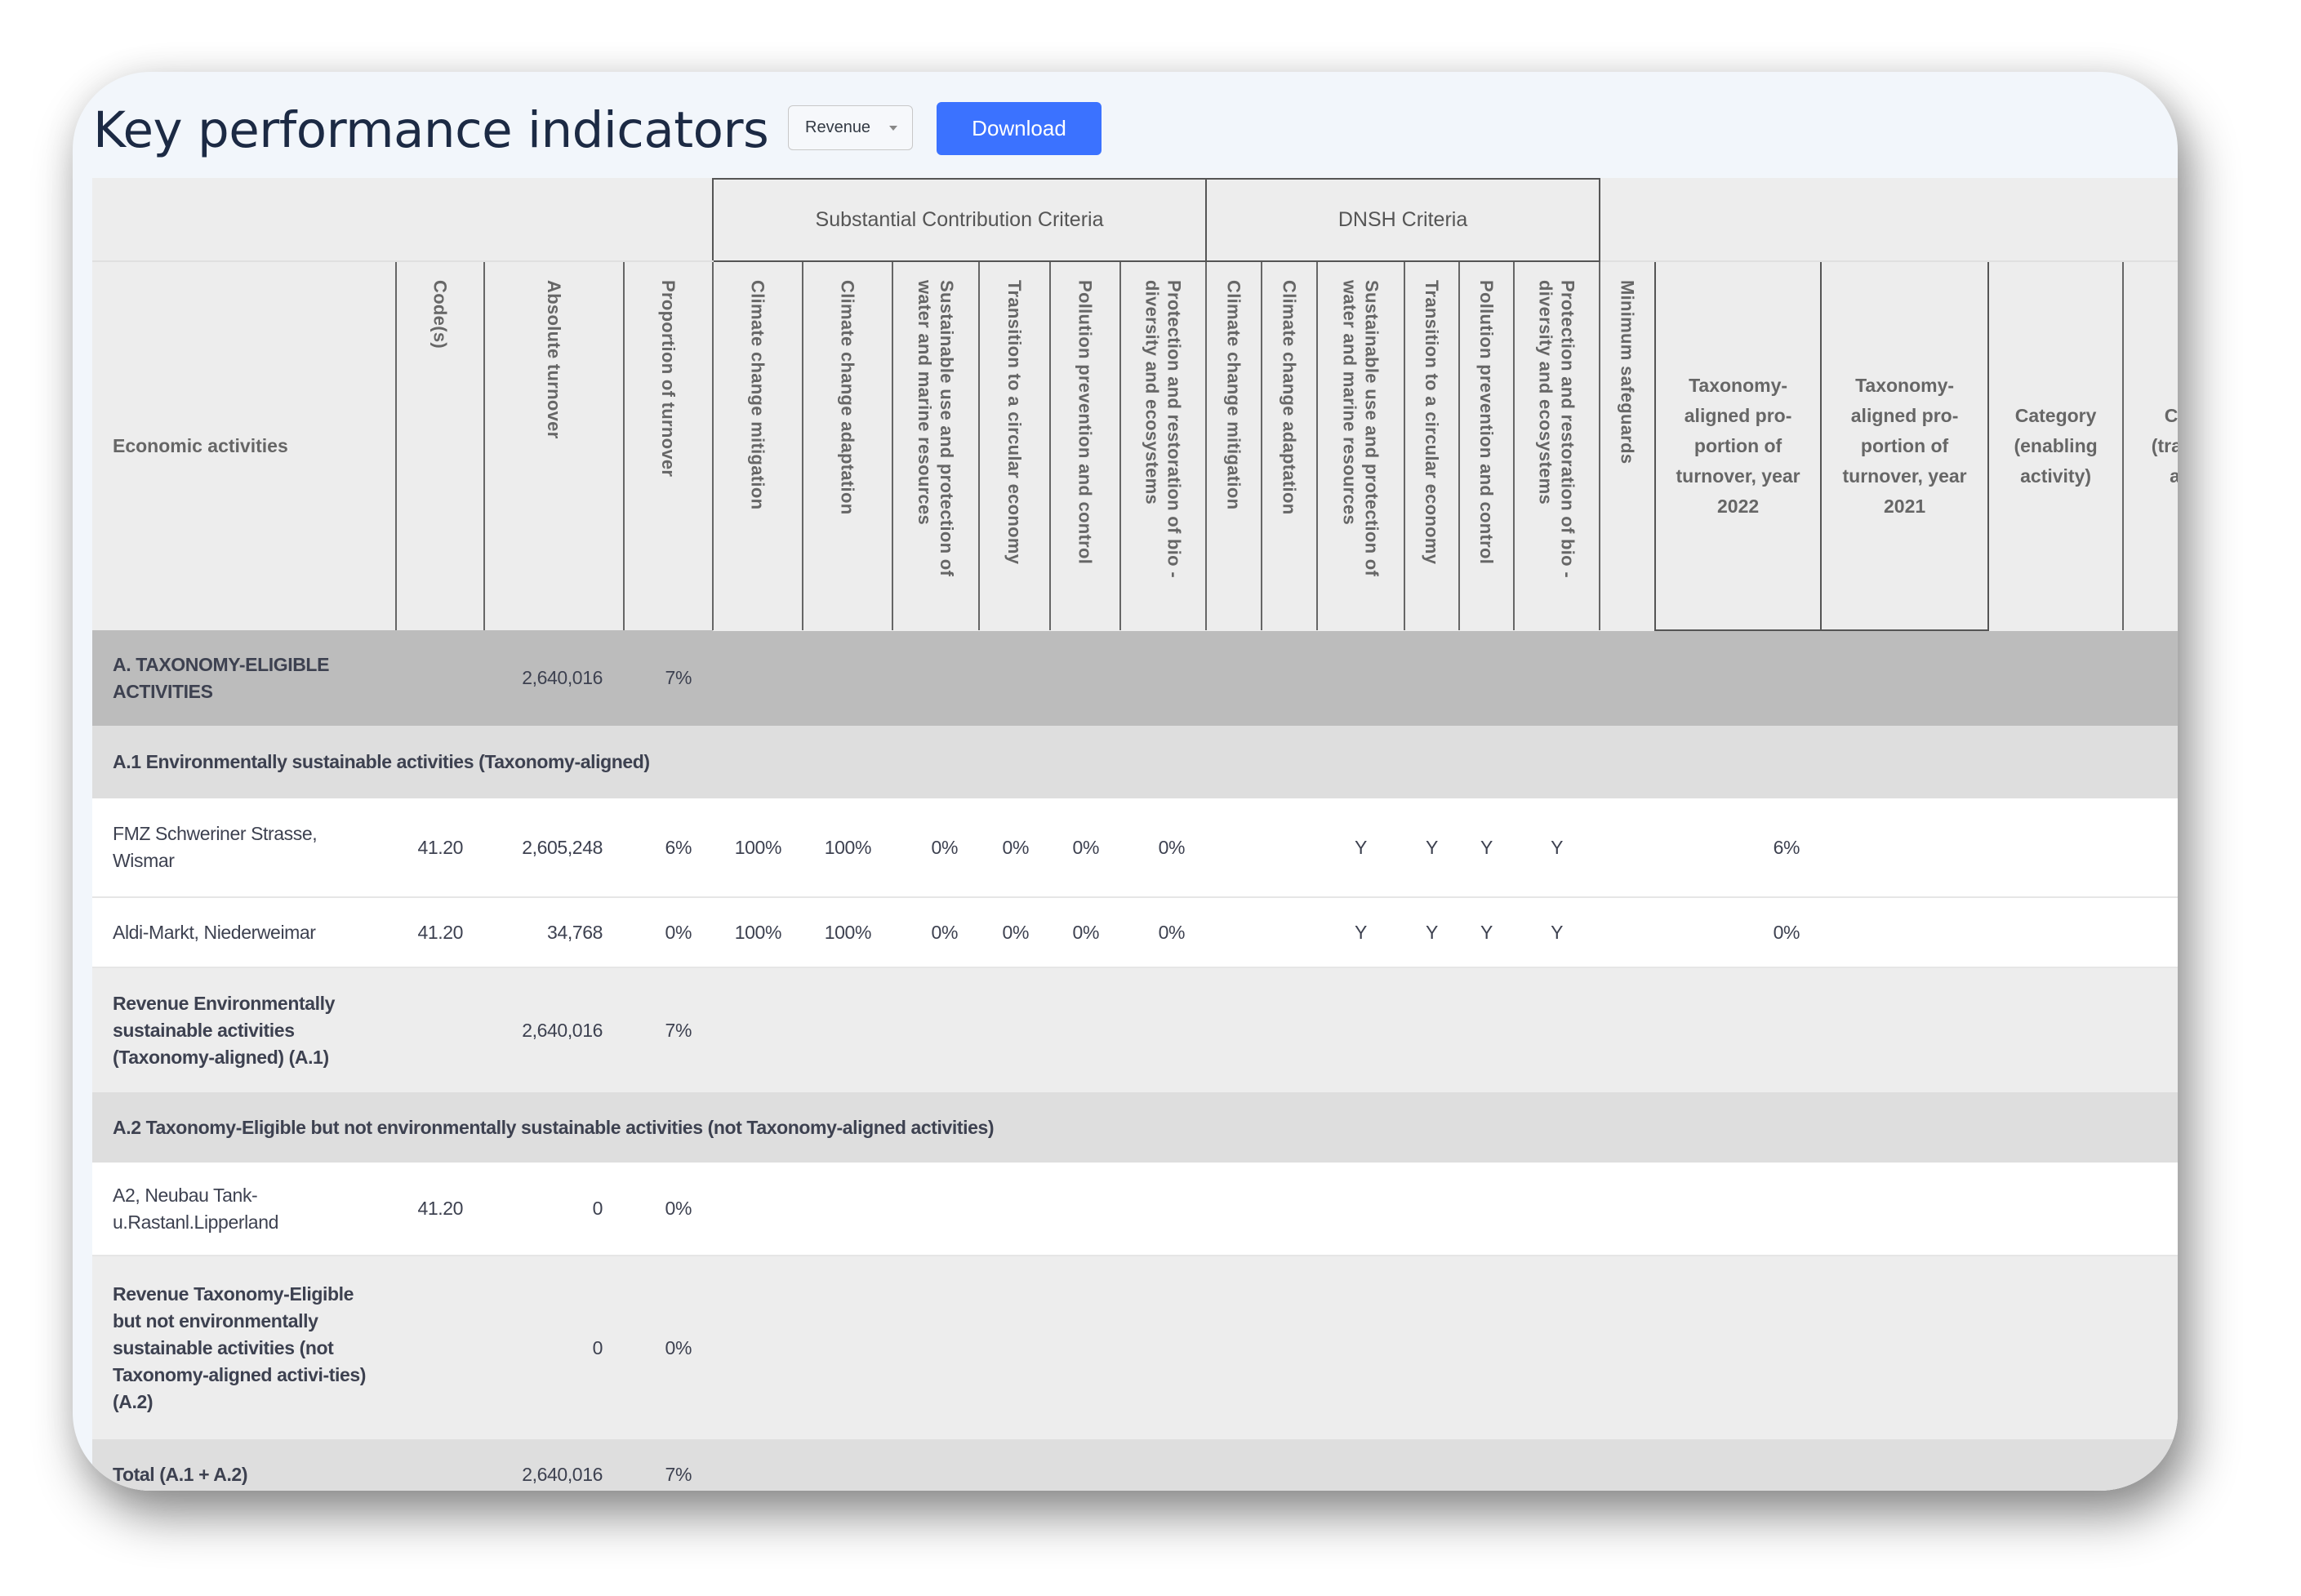 The image size is (2301, 1596). Describe the element at coordinates (244, 1465) in the screenshot. I see `cell-name: Total (A.1 + A.2)` at that location.